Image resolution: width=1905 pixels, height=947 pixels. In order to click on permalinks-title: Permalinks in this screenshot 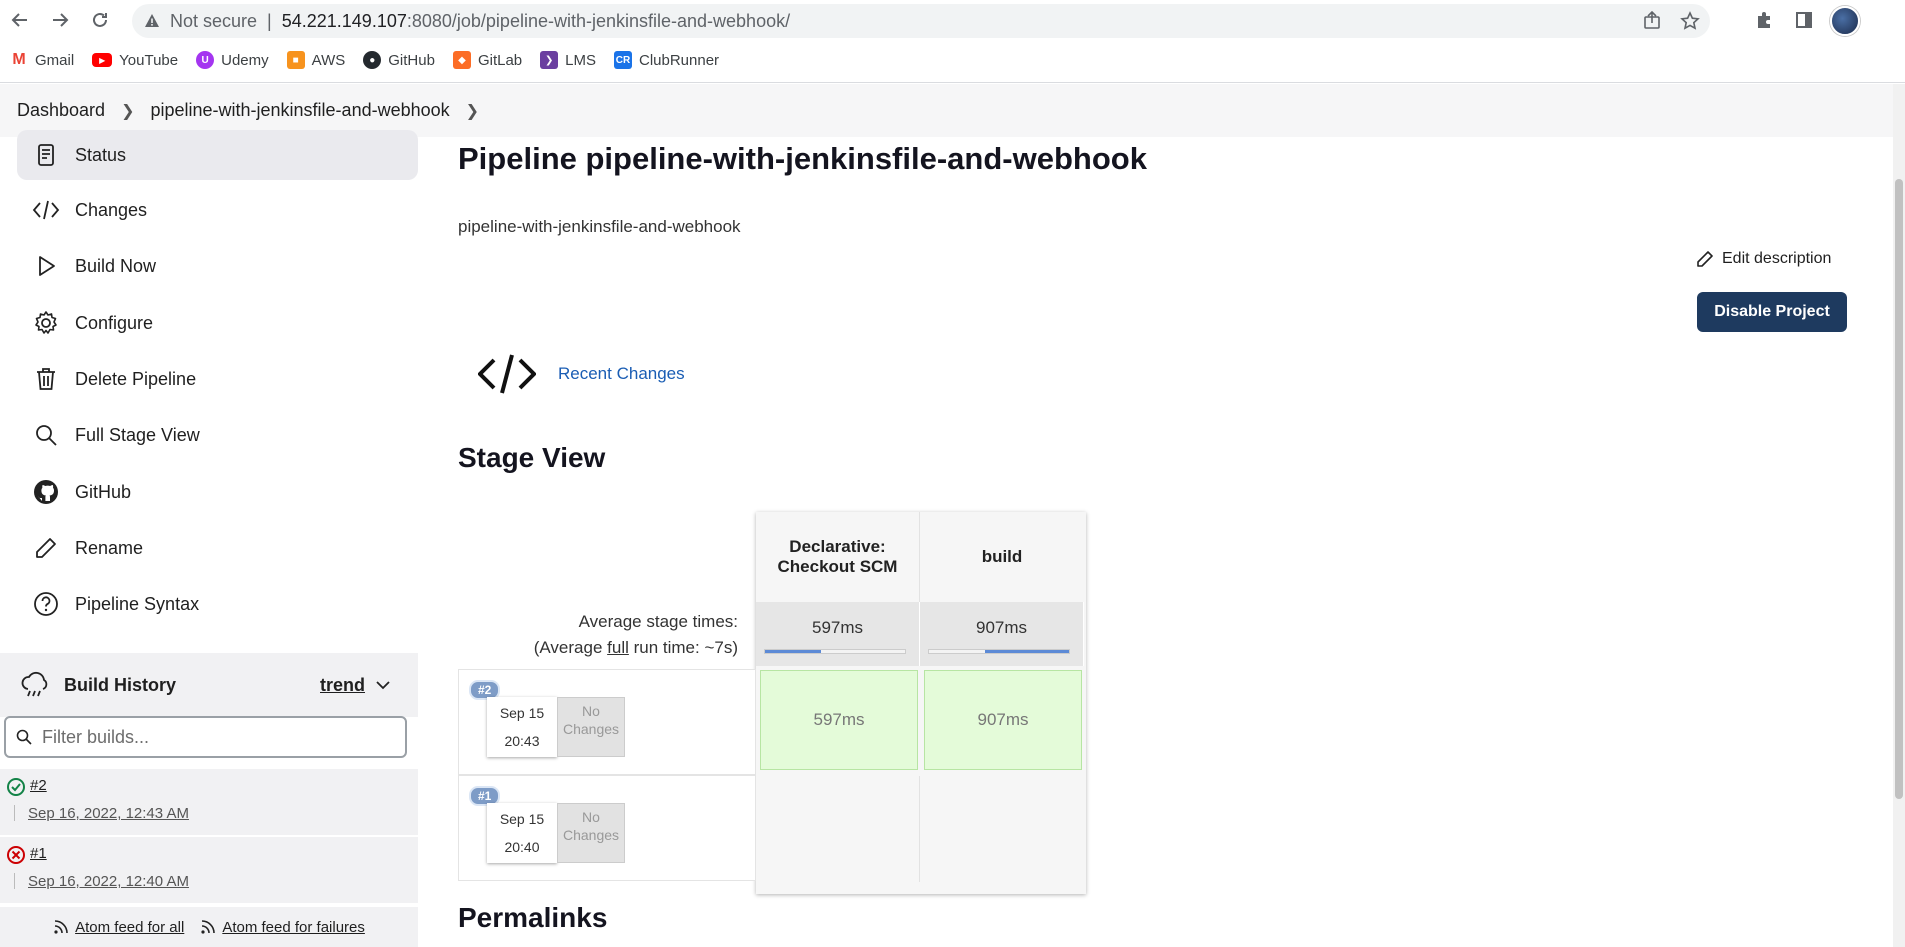, I will do `click(533, 917)`.